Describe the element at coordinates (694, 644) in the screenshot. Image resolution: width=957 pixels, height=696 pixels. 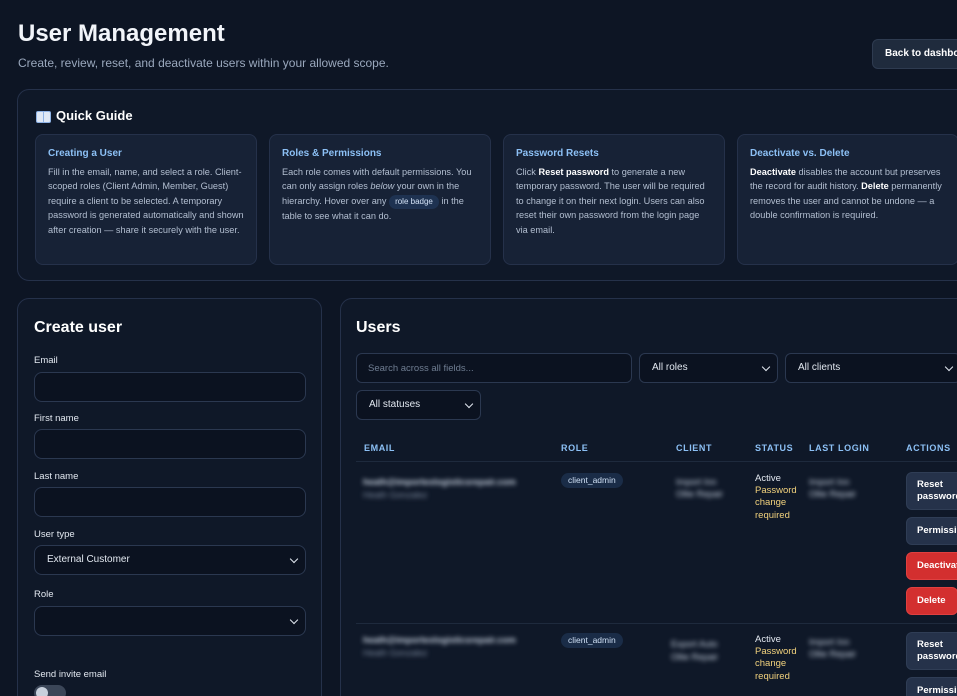
I see `user-client: Export Auto` at that location.